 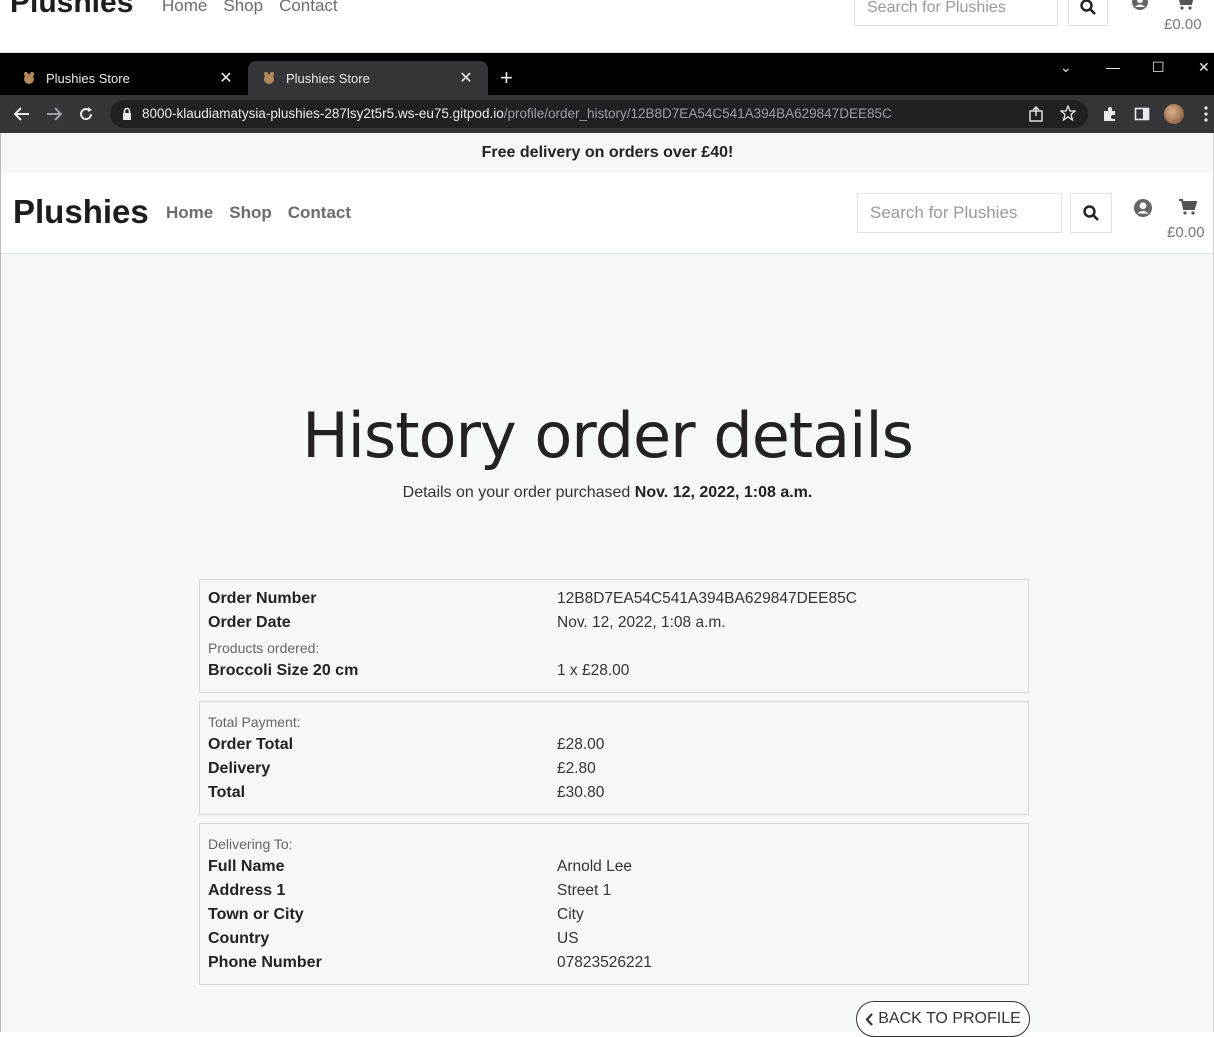 What do you see at coordinates (607, 213) in the screenshot?
I see `site-navbar: Plushies Home Shop Contact £0.00` at bounding box center [607, 213].